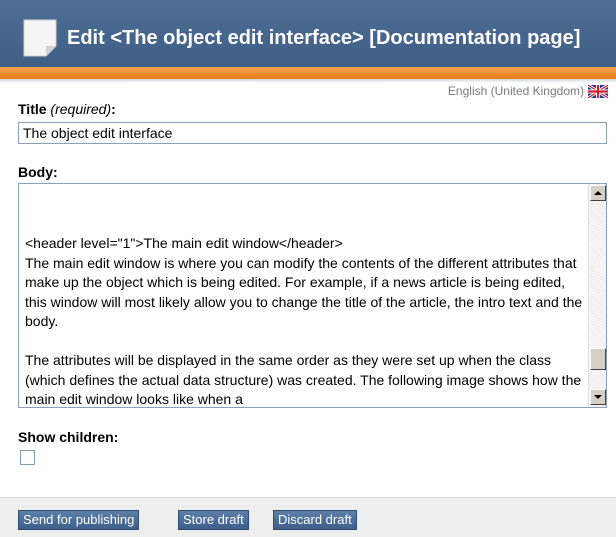  Describe the element at coordinates (40, 38) in the screenshot. I see `document-icon` at that location.